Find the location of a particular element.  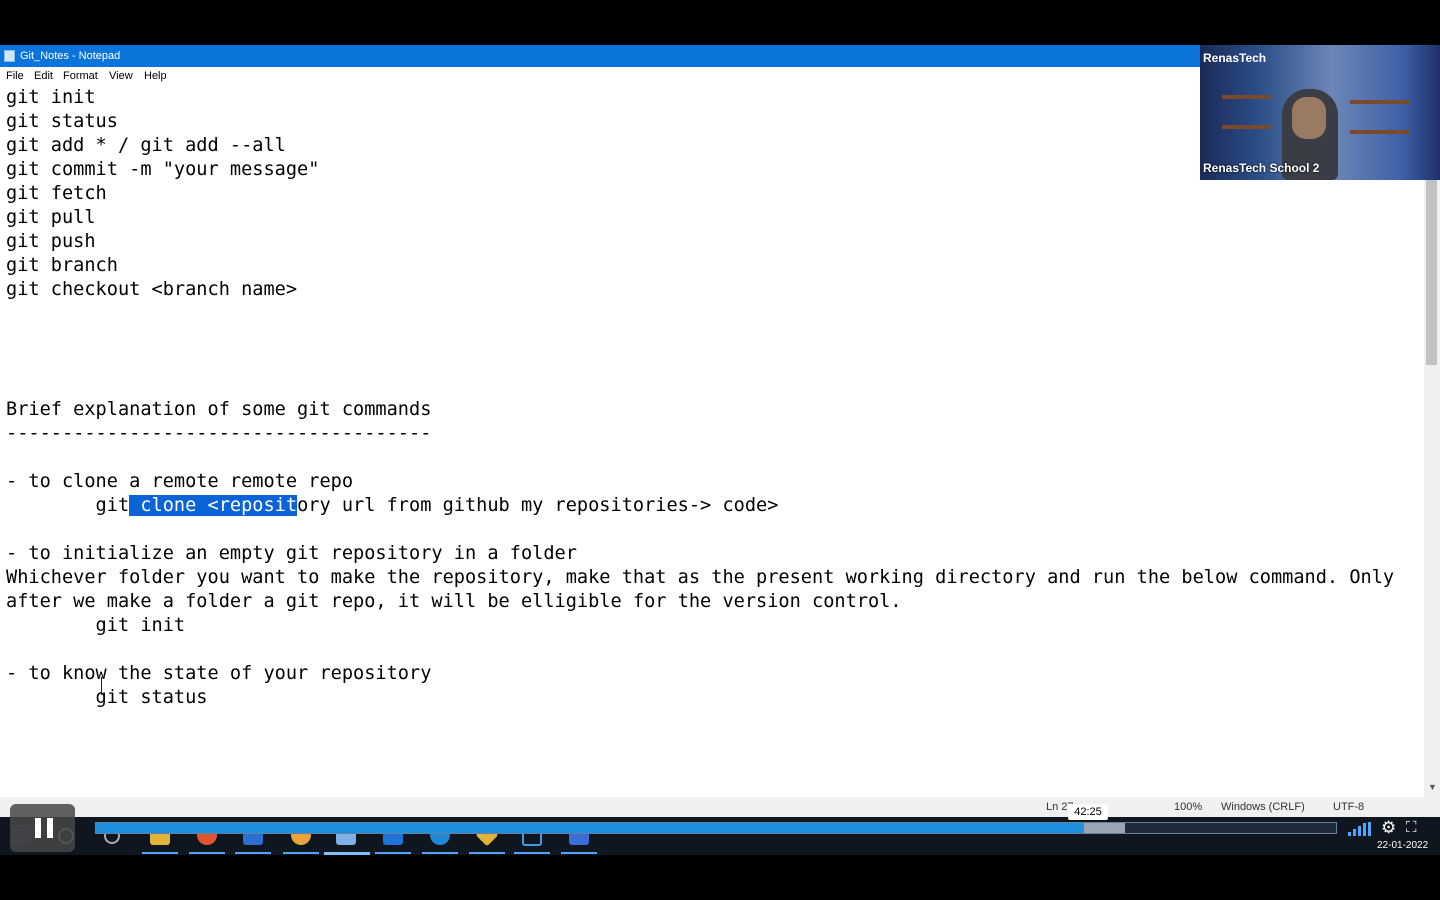

menu-edit: Edit is located at coordinates (43, 76).